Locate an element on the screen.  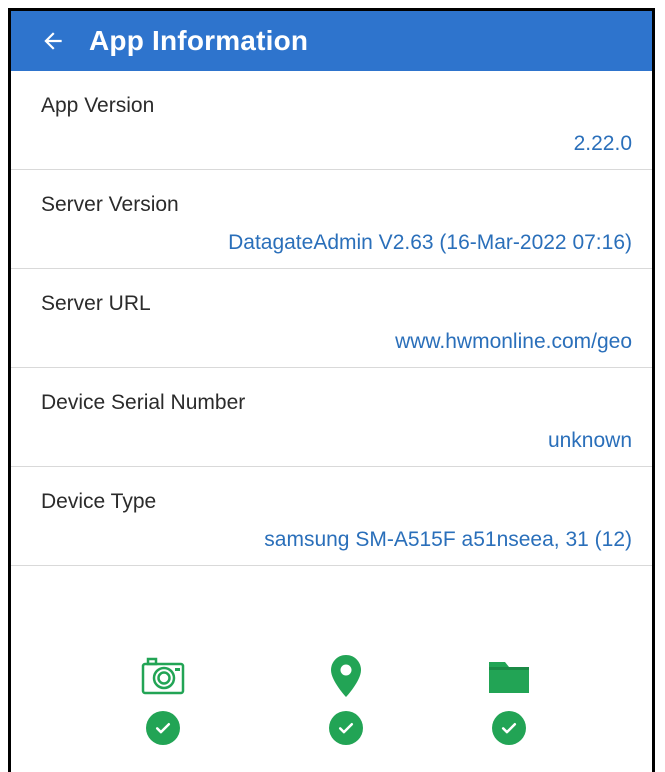
storage-permission is located at coordinates (509, 698).